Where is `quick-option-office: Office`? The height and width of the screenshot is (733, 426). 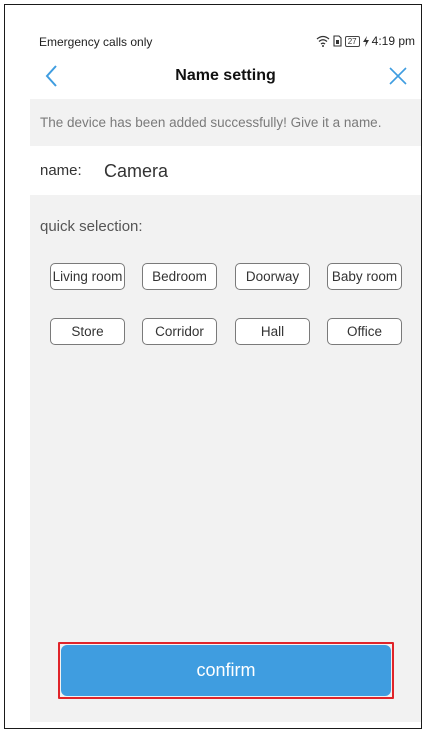
quick-option-office: Office is located at coordinates (364, 331).